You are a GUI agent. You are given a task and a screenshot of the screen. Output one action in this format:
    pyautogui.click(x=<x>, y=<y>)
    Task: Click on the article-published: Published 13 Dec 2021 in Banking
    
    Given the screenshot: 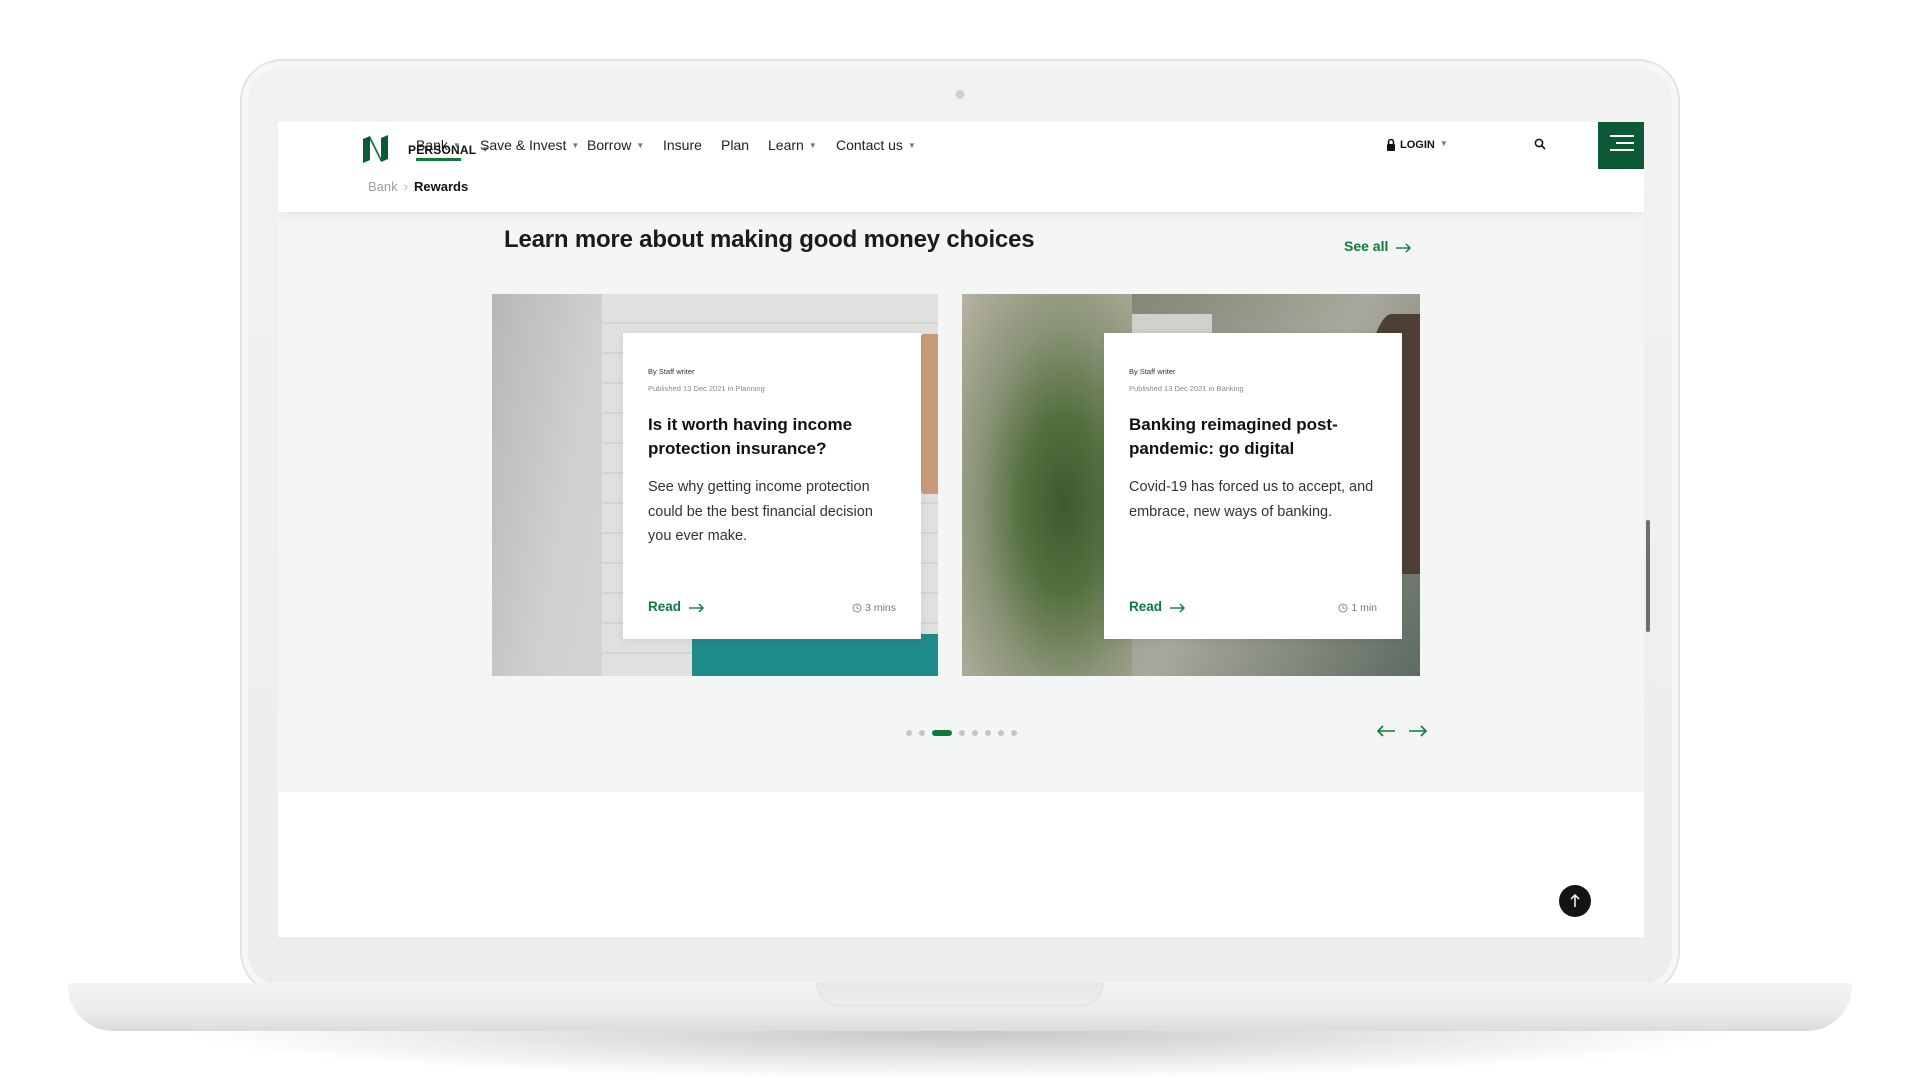 What is the action you would take?
    pyautogui.click(x=1186, y=388)
    